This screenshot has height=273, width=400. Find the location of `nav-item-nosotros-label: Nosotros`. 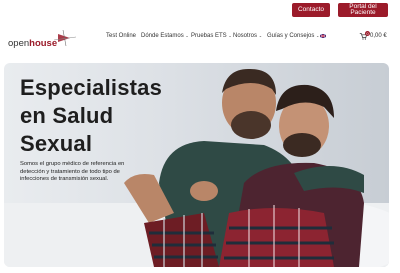

nav-item-nosotros-label: Nosotros is located at coordinates (245, 36).